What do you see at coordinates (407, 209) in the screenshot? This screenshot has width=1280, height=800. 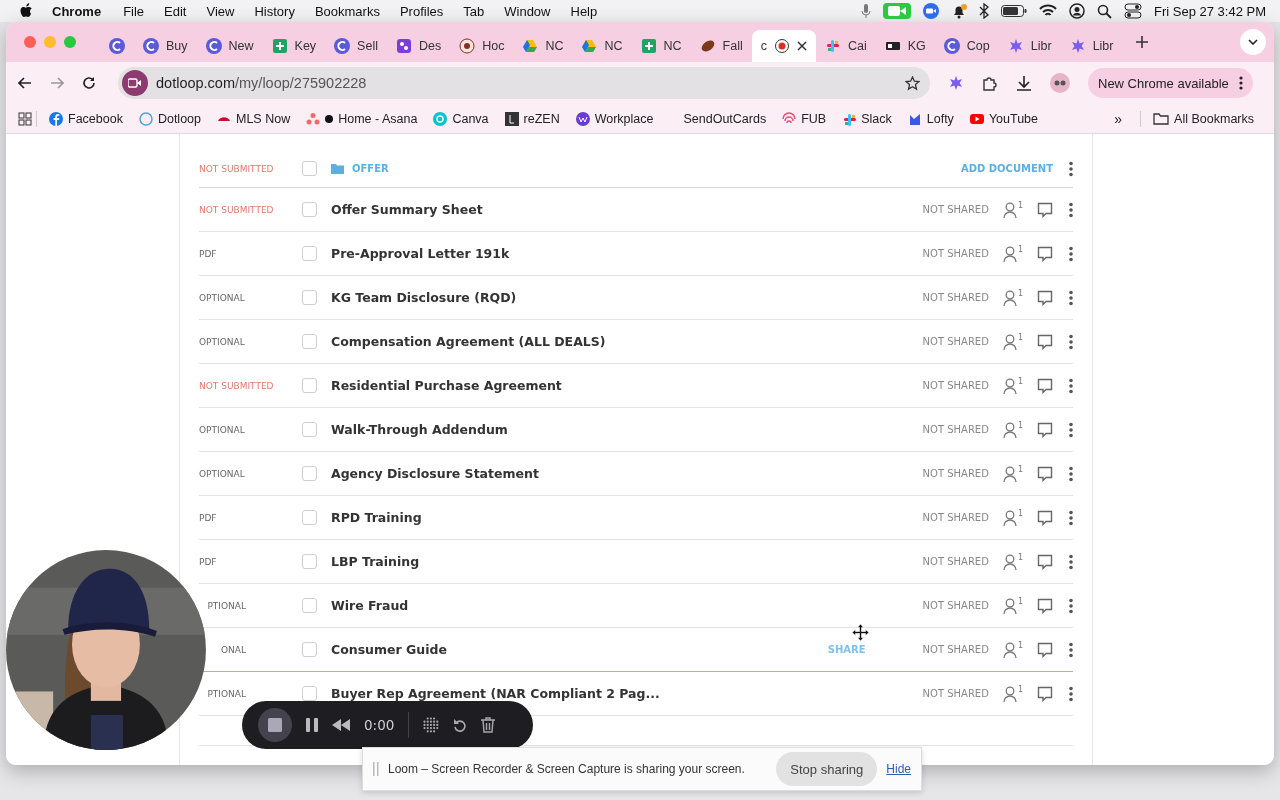 I see `document-name: Offer Summary Sheet` at bounding box center [407, 209].